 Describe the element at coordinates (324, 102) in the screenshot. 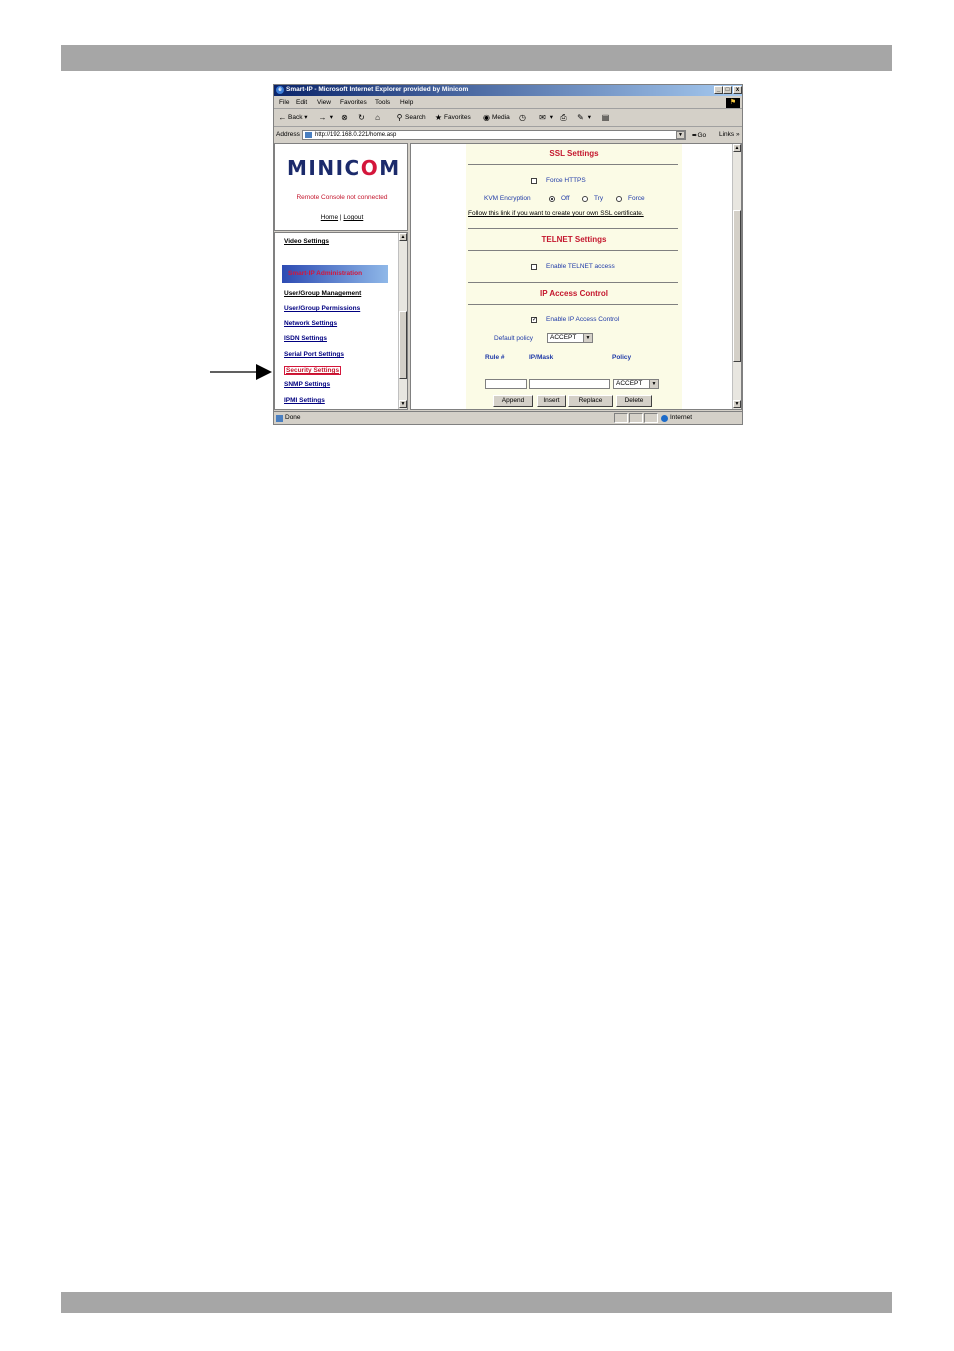

I see `menu-view: View` at that location.